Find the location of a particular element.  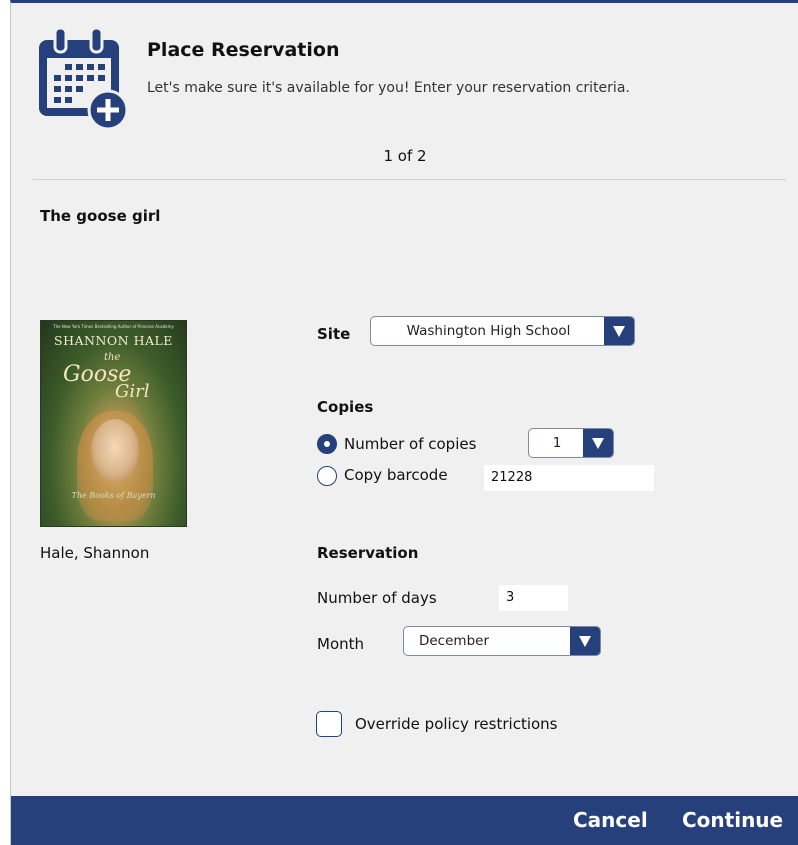

number-of-copies-select: 1 is located at coordinates (571, 443).